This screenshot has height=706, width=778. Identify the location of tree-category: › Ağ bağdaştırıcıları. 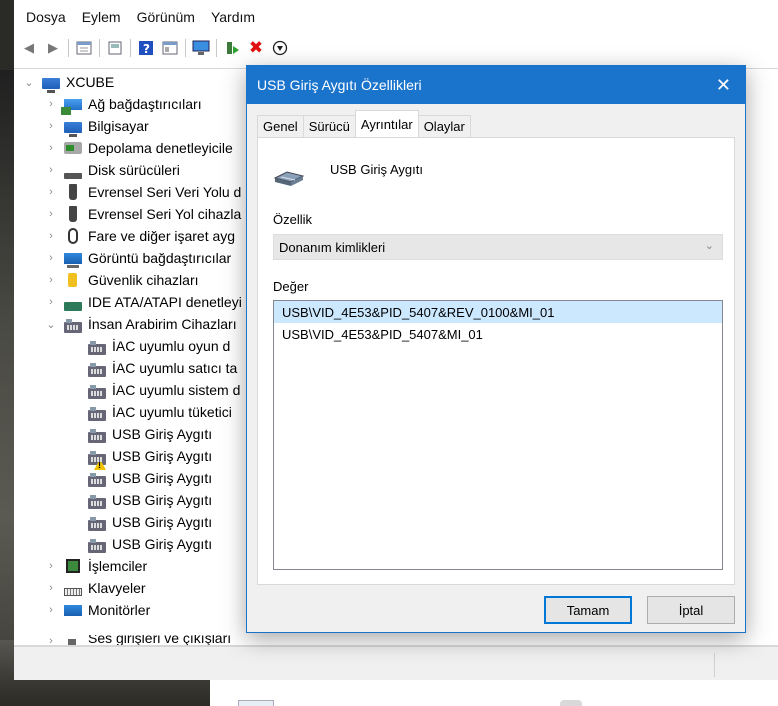
(123, 104).